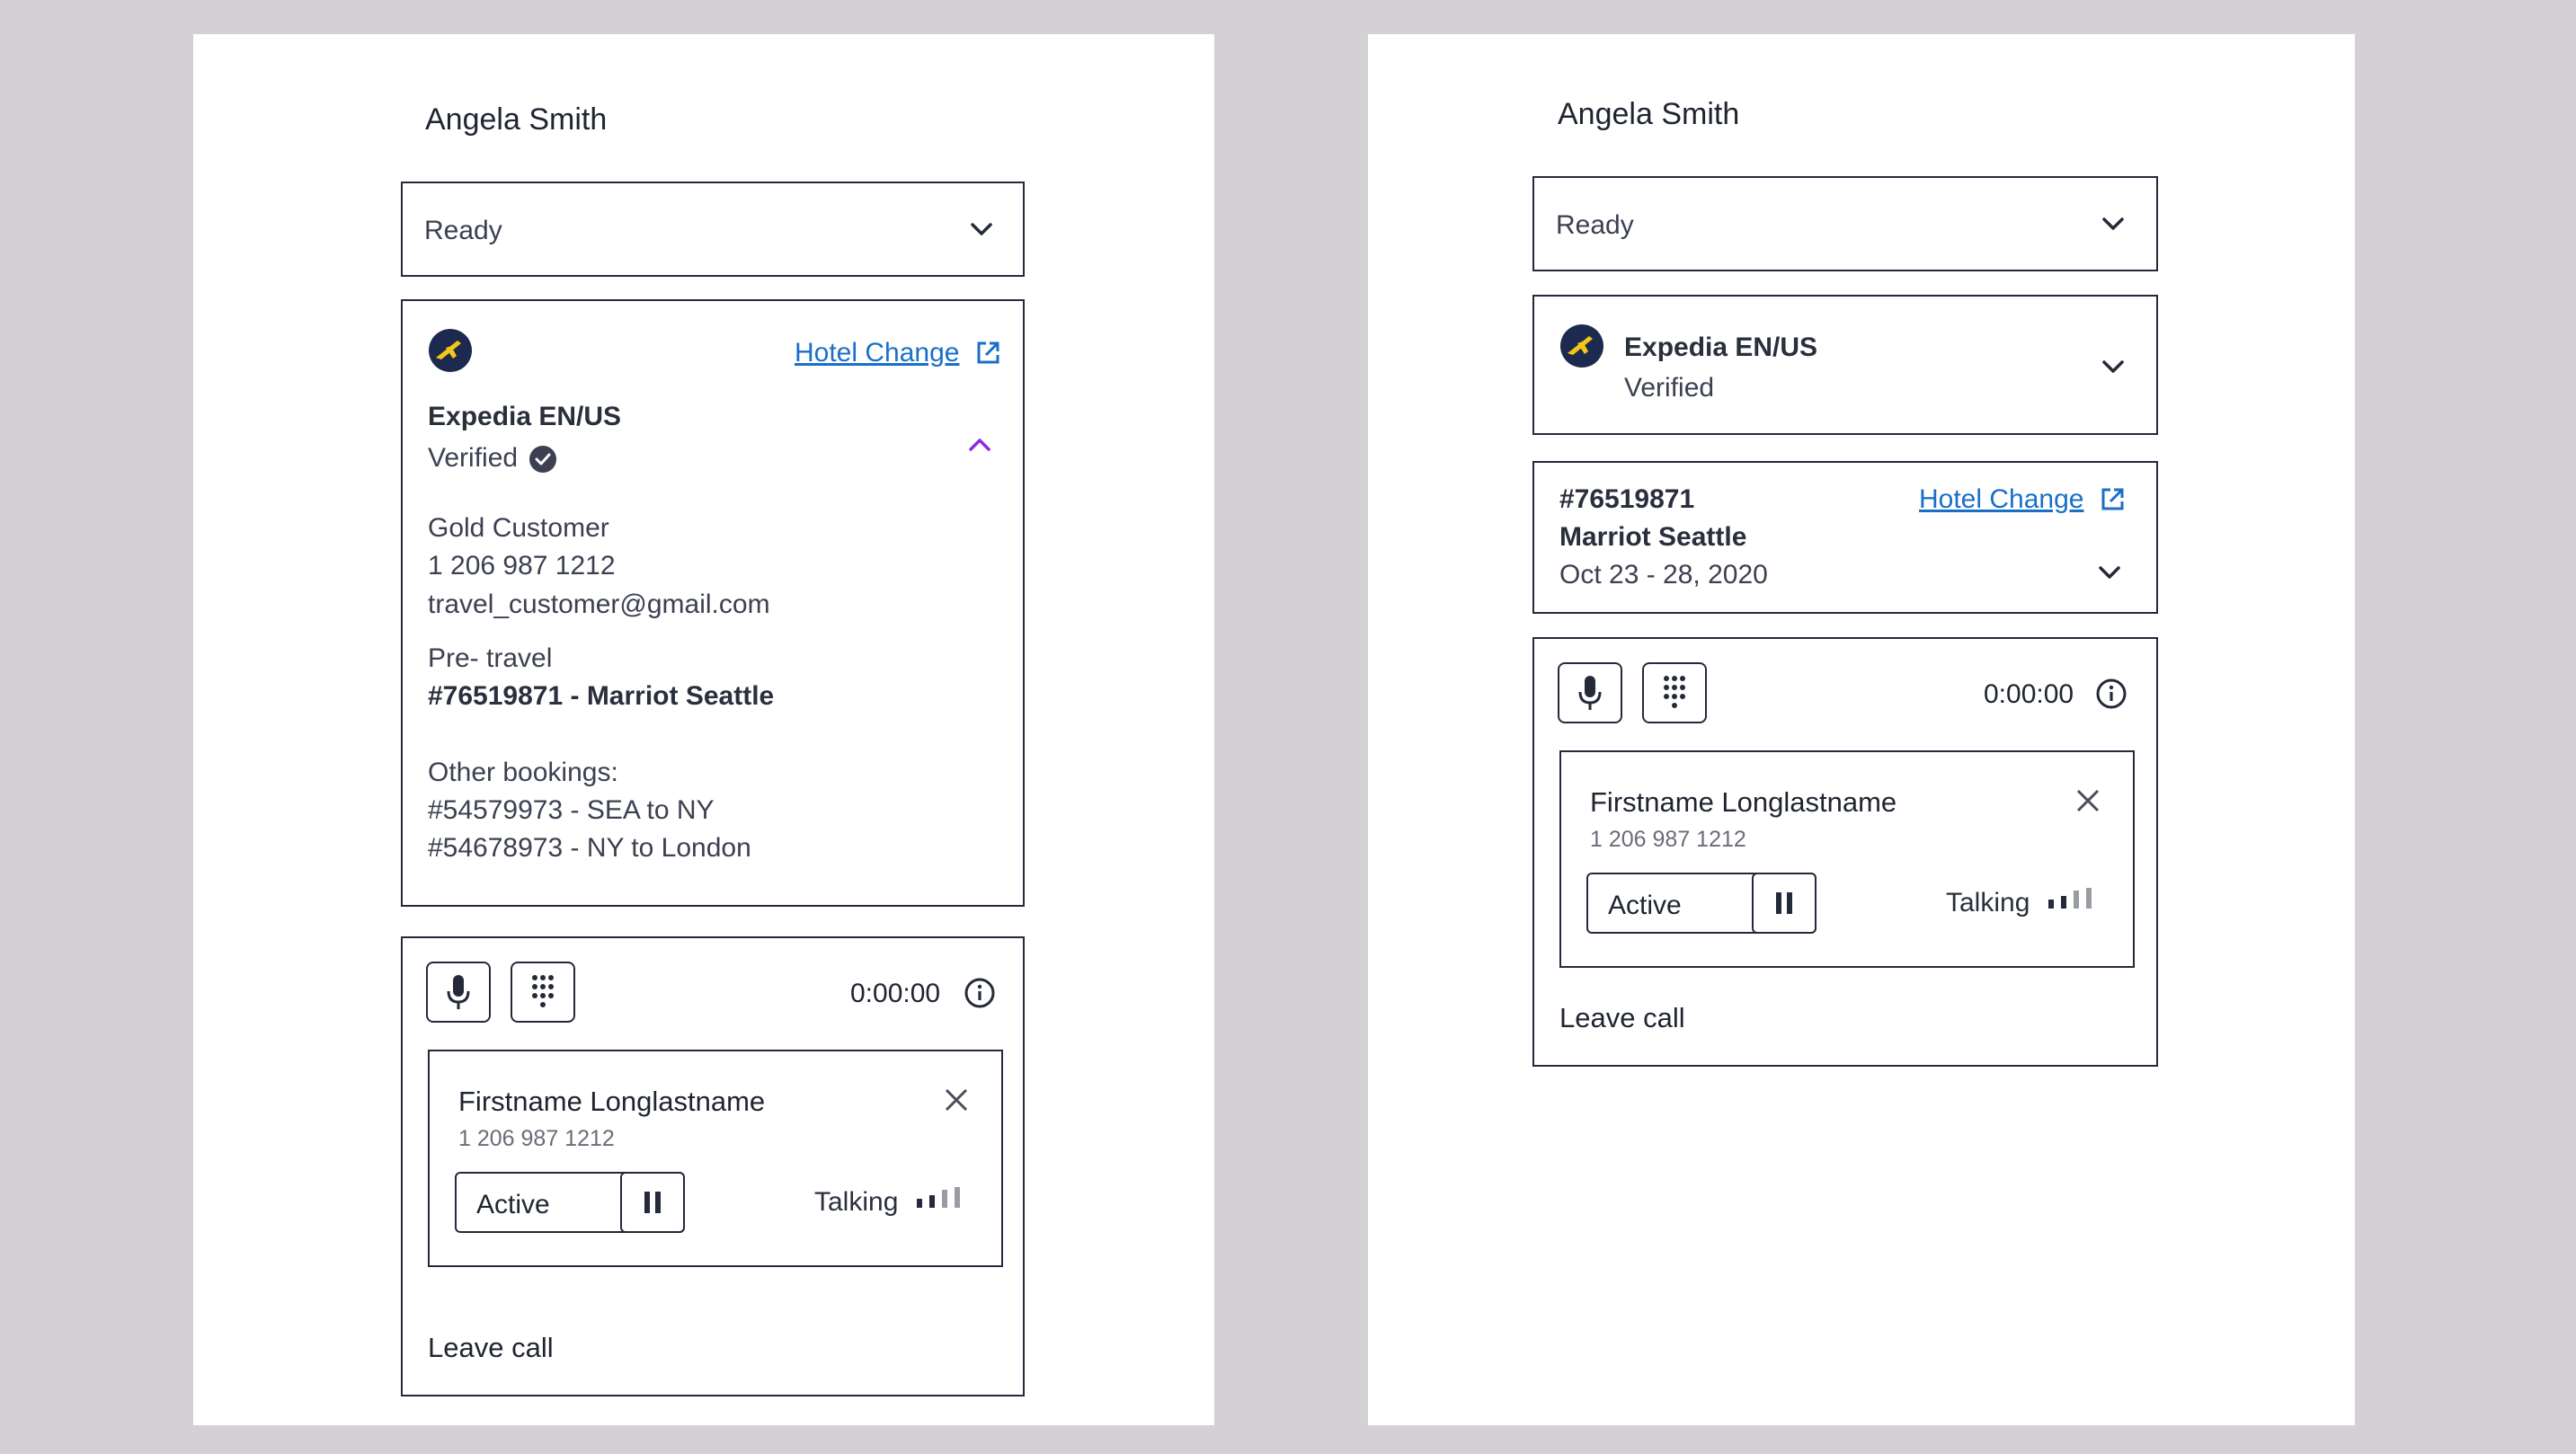 This screenshot has width=2576, height=1454. I want to click on verified-check-icon, so click(543, 459).